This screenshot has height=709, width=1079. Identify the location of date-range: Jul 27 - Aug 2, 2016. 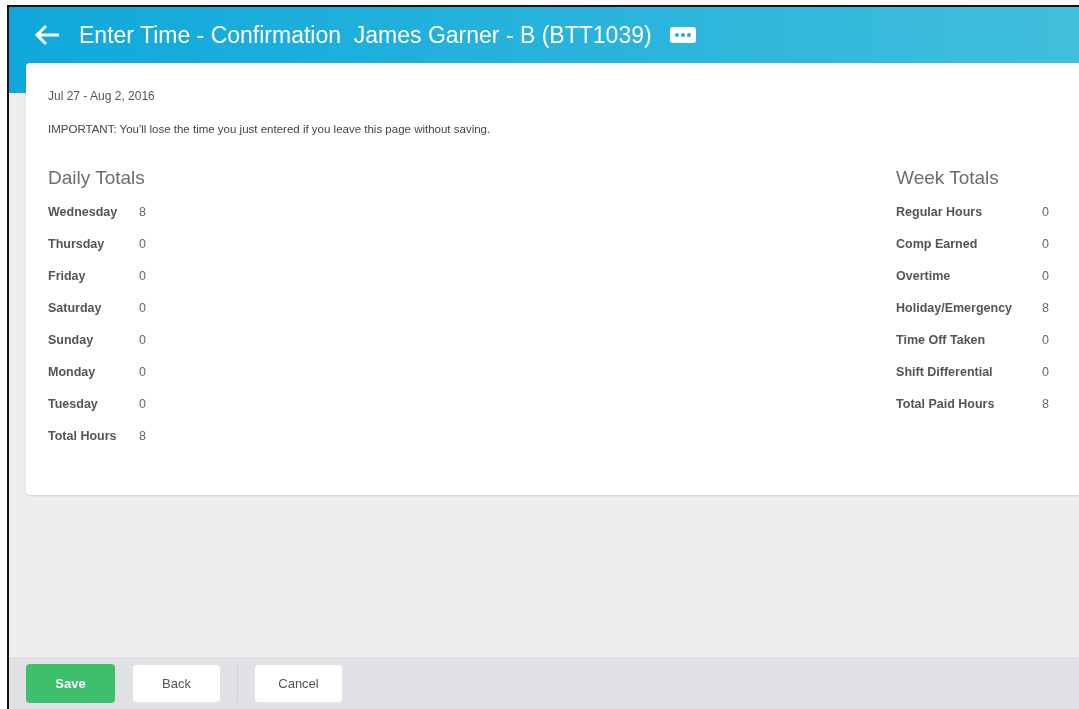
(102, 96).